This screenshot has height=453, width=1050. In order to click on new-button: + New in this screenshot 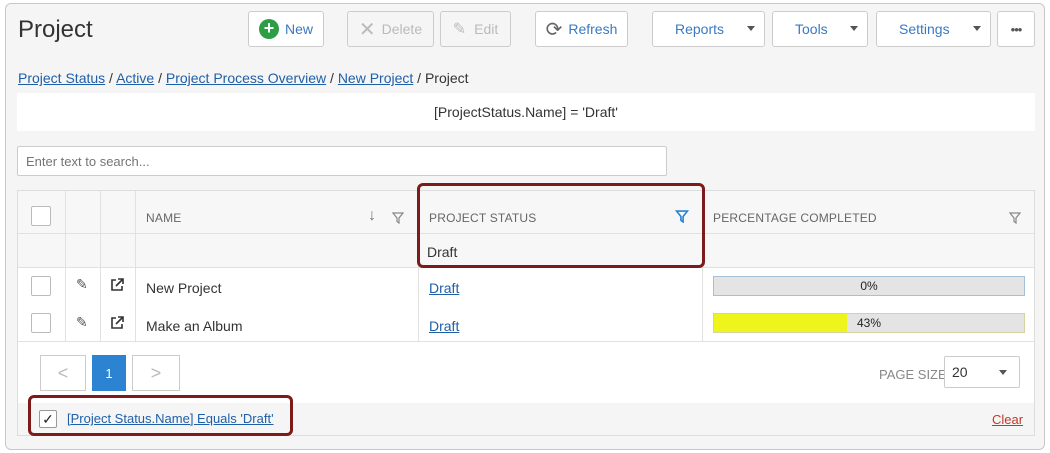, I will do `click(286, 29)`.